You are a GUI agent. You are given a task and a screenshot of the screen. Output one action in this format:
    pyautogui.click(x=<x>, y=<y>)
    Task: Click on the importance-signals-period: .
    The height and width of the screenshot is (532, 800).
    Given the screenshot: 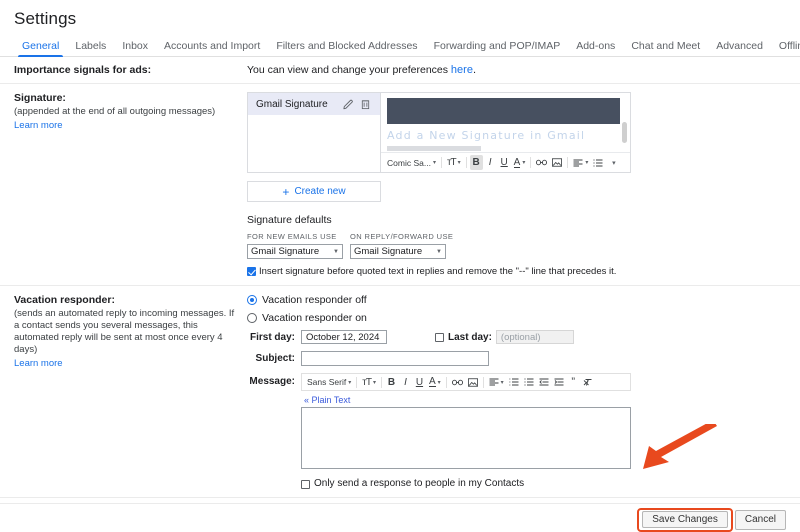 What is the action you would take?
    pyautogui.click(x=474, y=70)
    